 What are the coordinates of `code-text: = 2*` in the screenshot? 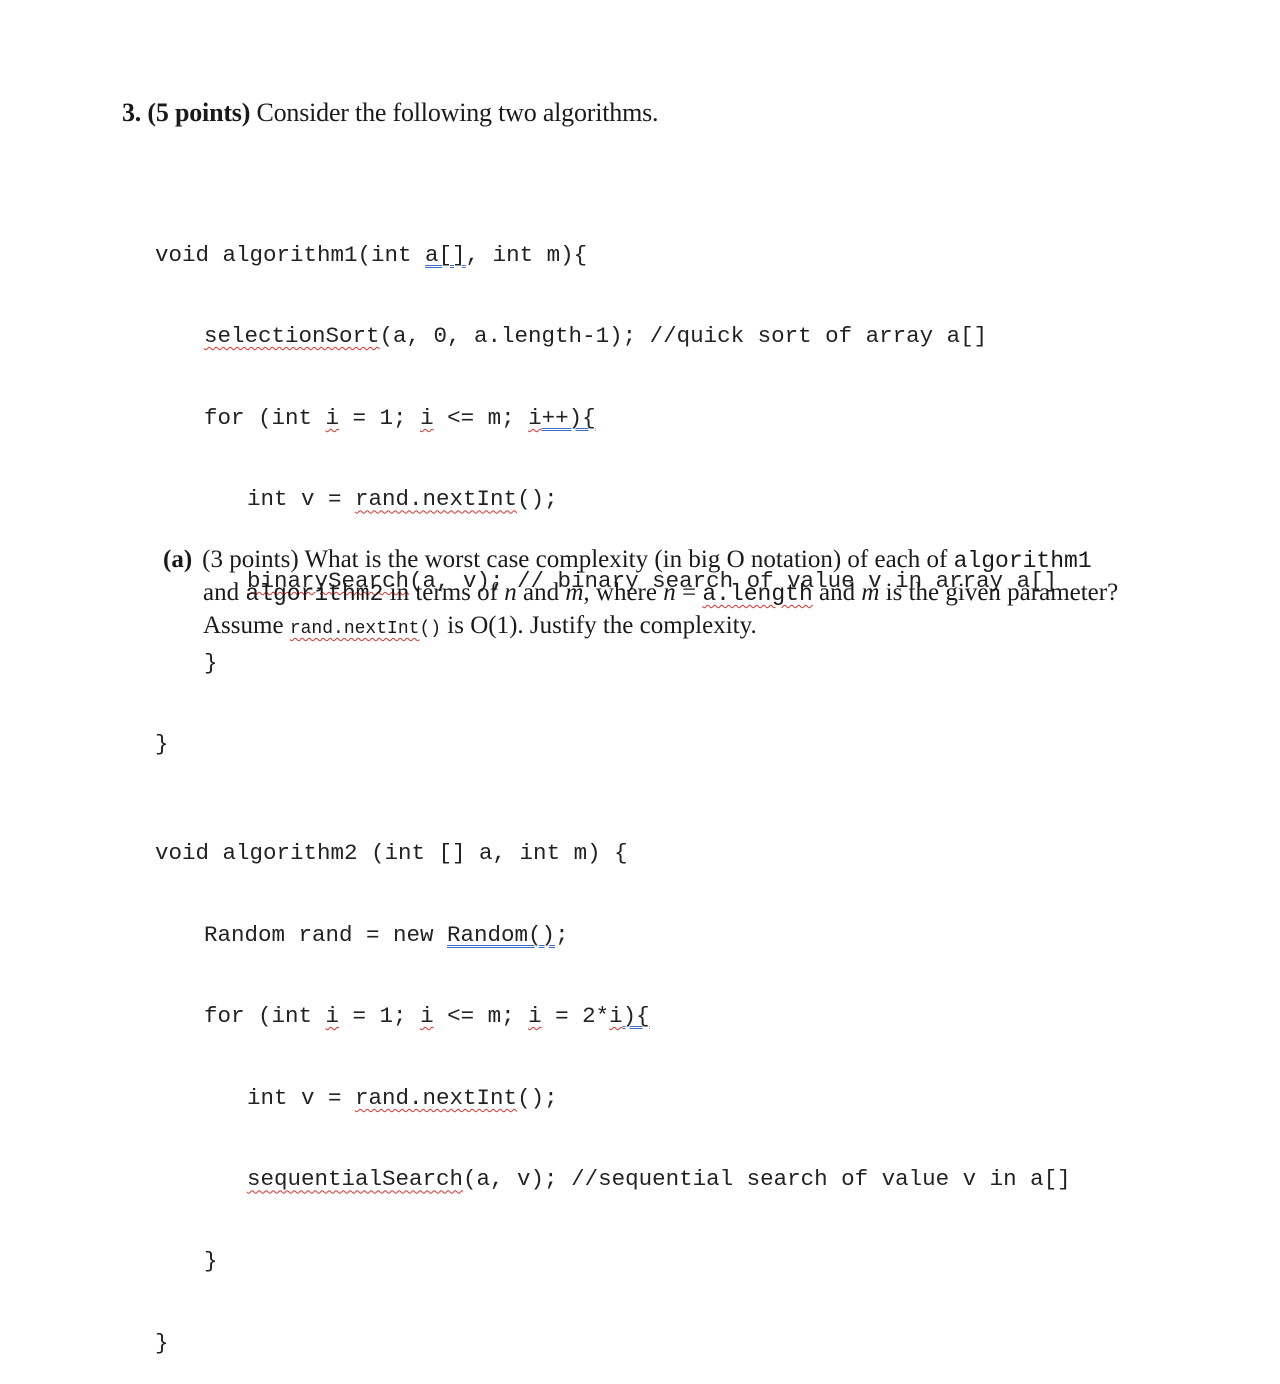 It's located at (575, 1016).